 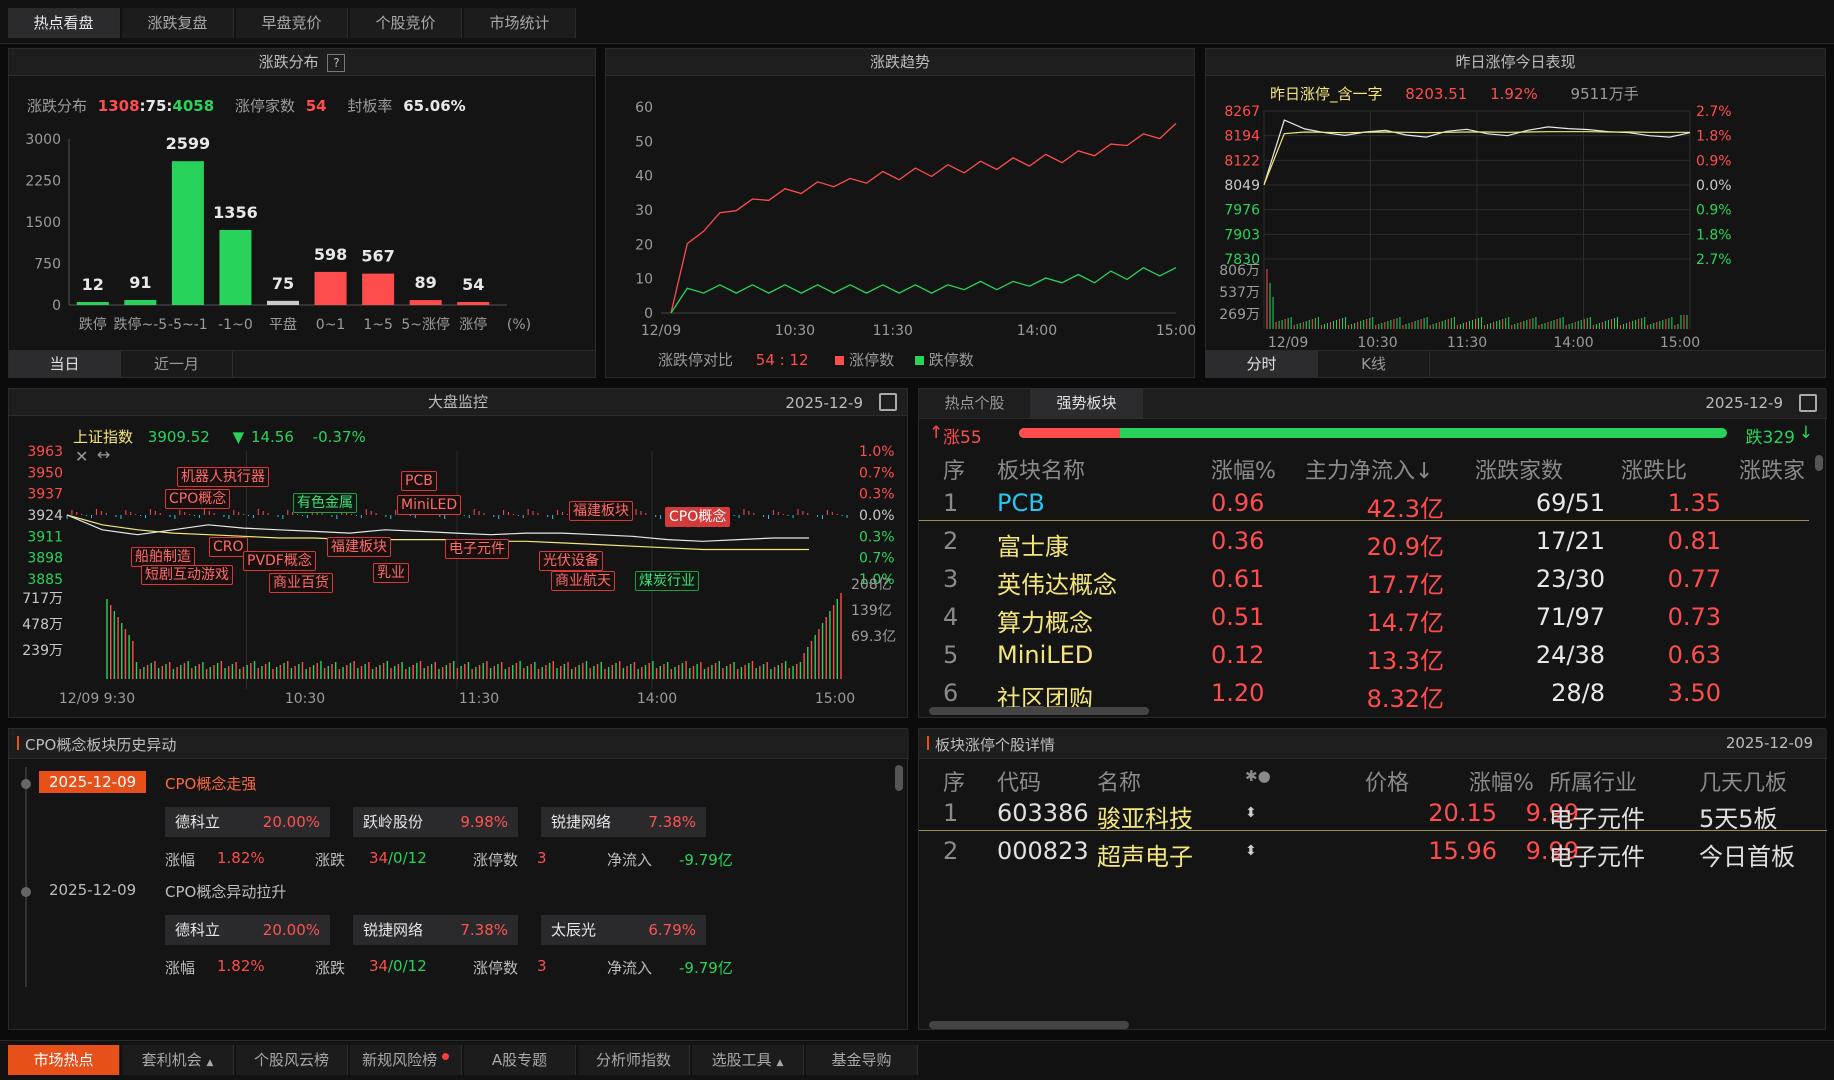 I want to click on y-tick-label-right: 1.0%, so click(x=877, y=452).